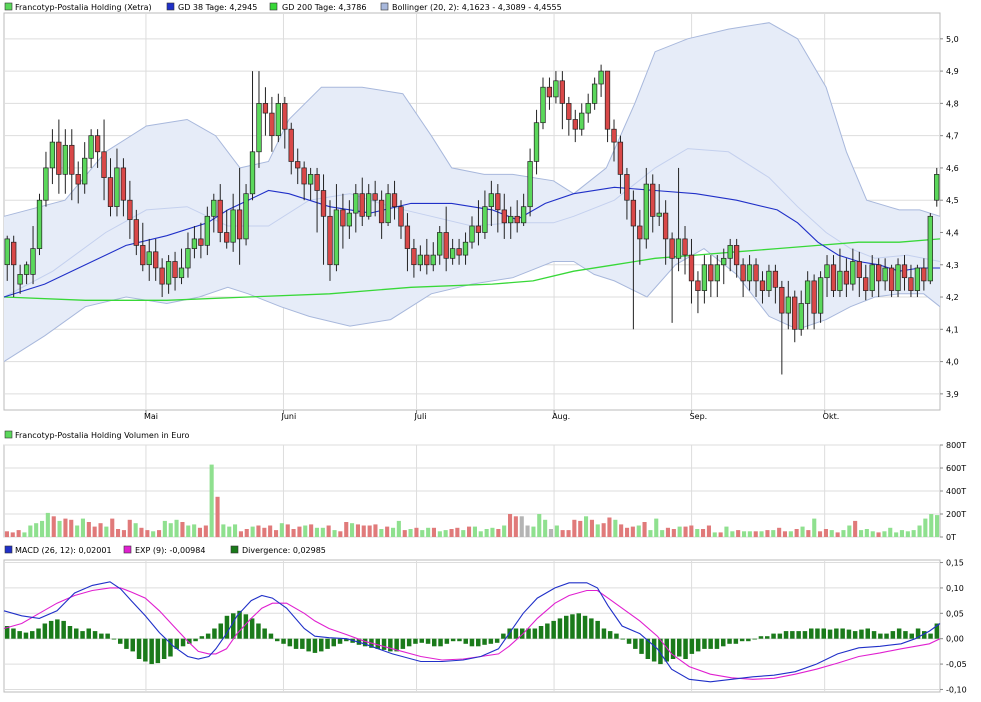 Image resolution: width=981 pixels, height=702 pixels. Describe the element at coordinates (952, 362) in the screenshot. I see `price-y-tick-label: 4,0` at that location.